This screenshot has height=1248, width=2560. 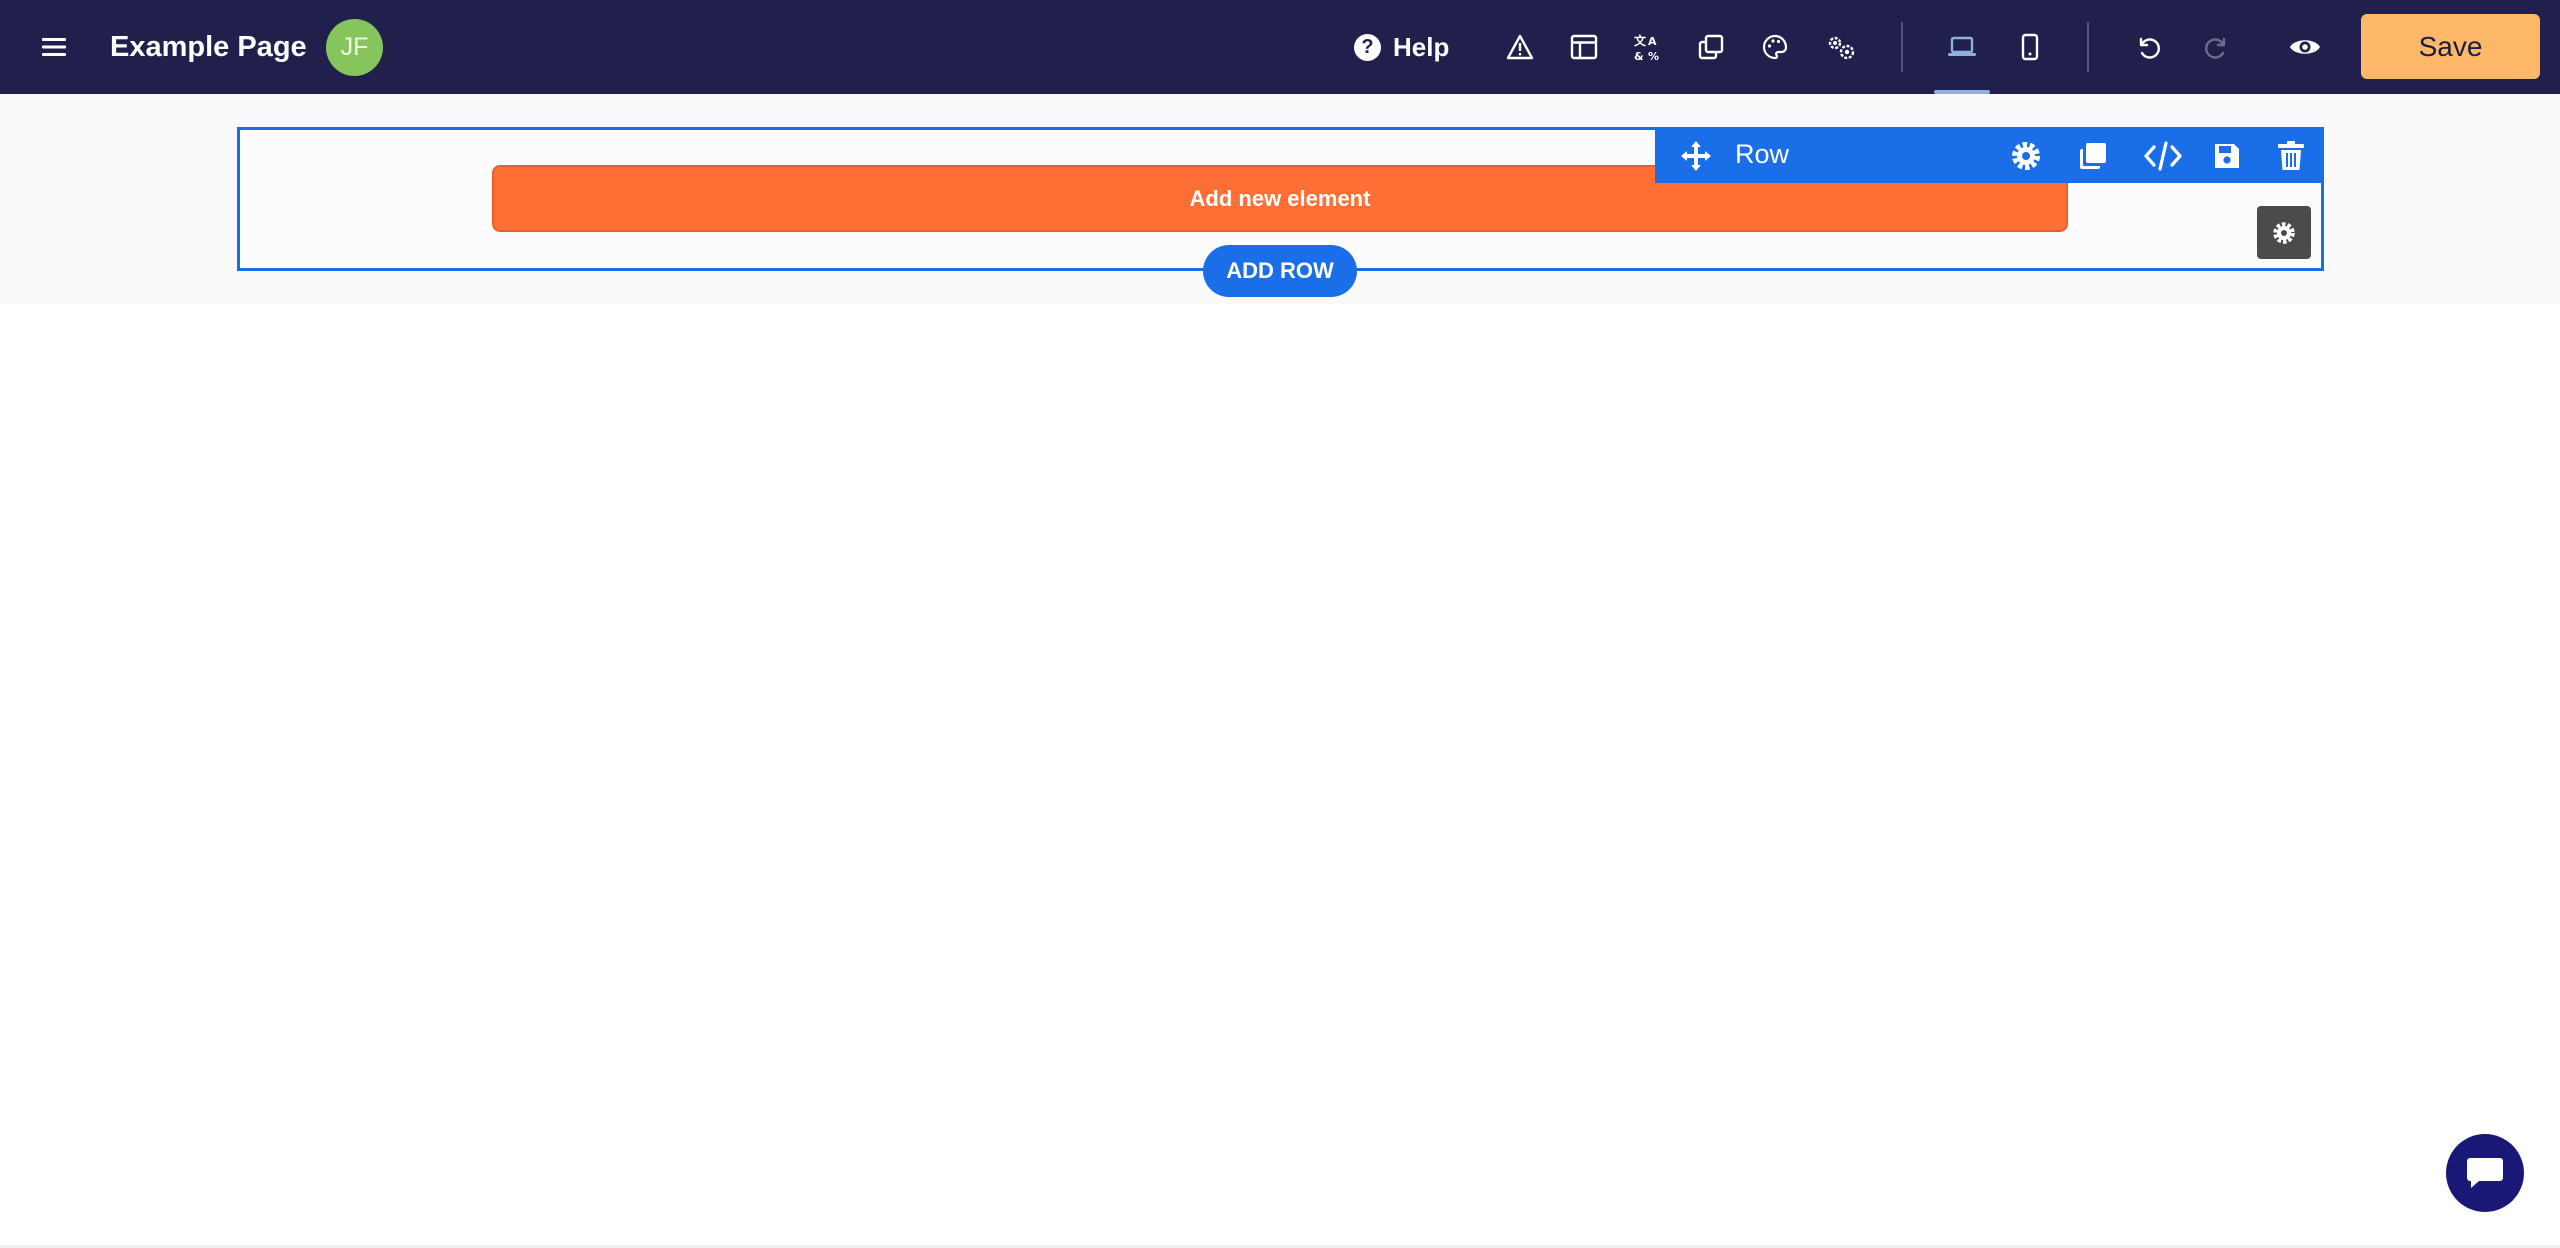 I want to click on svg-text: 文, so click(x=1640, y=40).